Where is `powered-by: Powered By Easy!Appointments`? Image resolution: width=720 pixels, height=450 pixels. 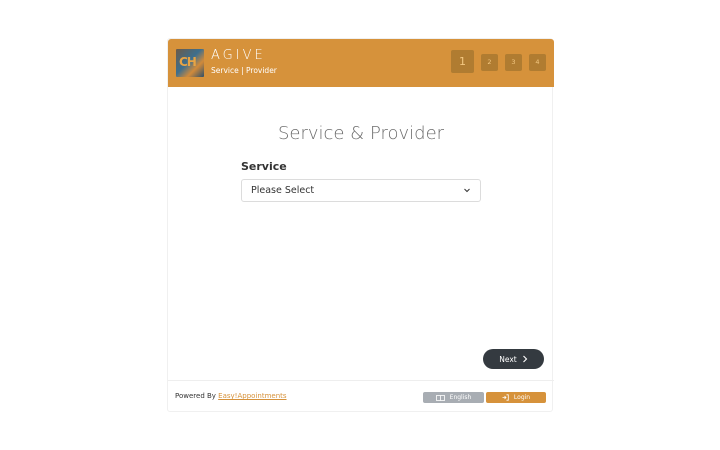
powered-by: Powered By Easy!Appointments is located at coordinates (231, 396).